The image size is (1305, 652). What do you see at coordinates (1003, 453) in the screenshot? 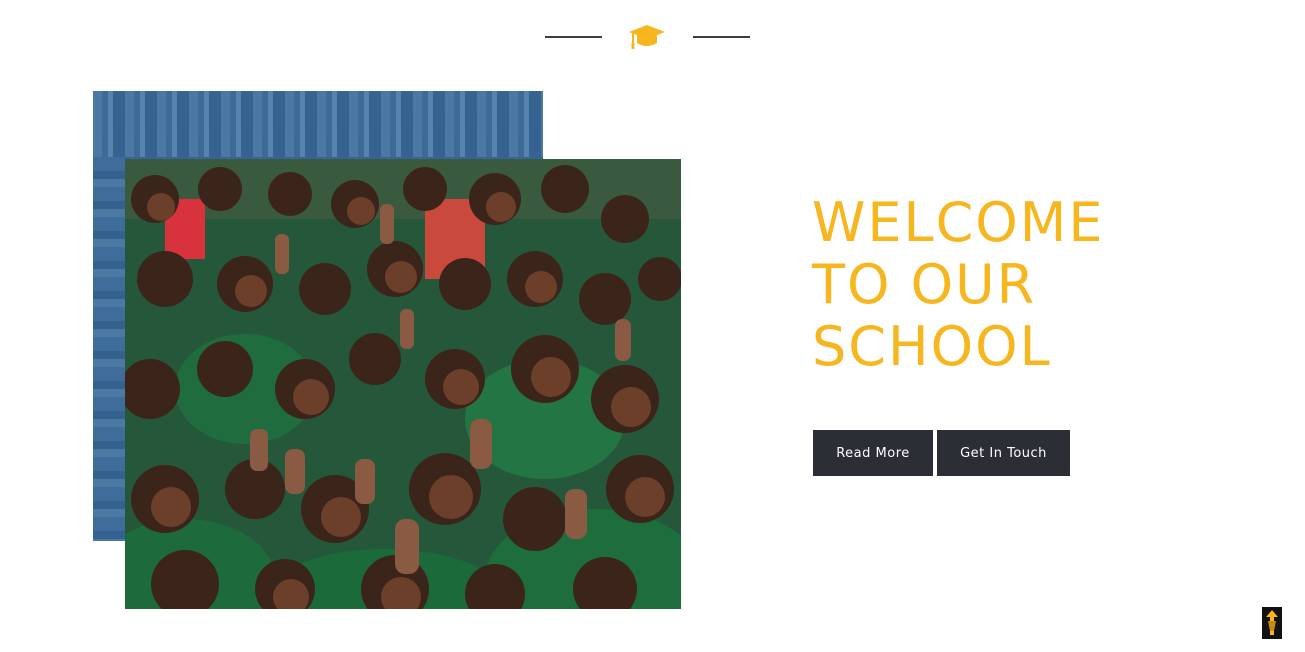
I see `get-in-touch-button: Get In Touch` at bounding box center [1003, 453].